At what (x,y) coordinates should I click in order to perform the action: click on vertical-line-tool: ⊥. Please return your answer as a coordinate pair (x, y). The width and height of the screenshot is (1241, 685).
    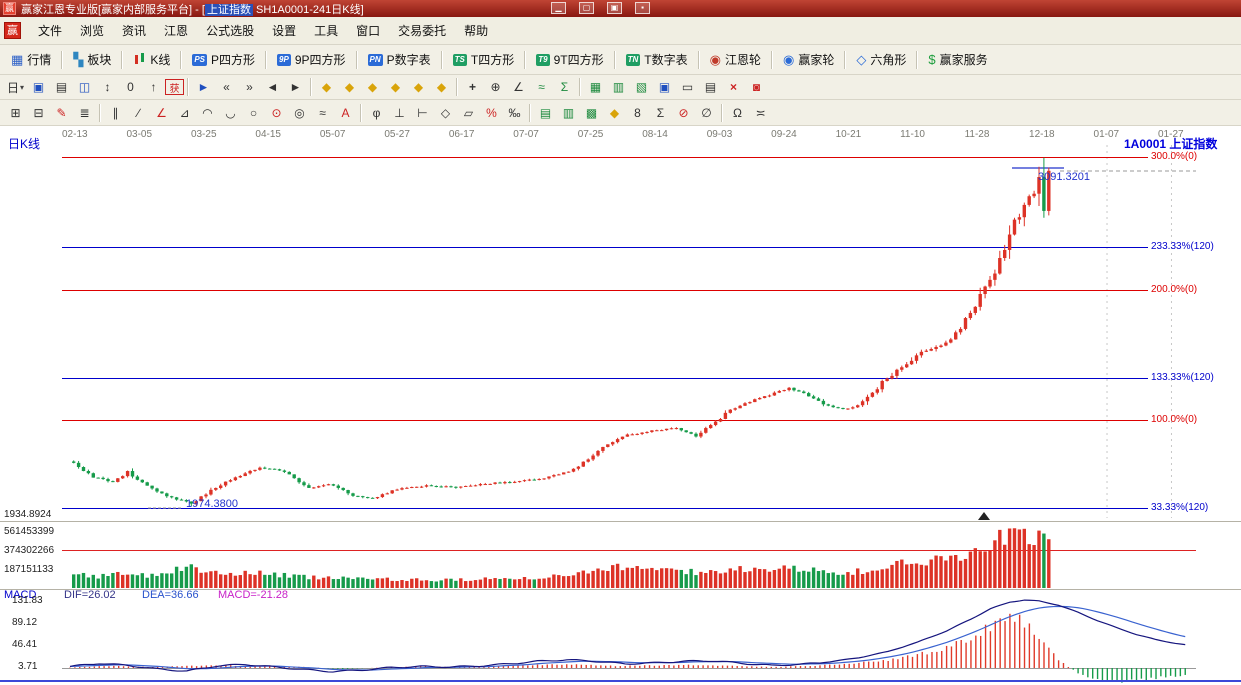
    Looking at the image, I should click on (399, 112).